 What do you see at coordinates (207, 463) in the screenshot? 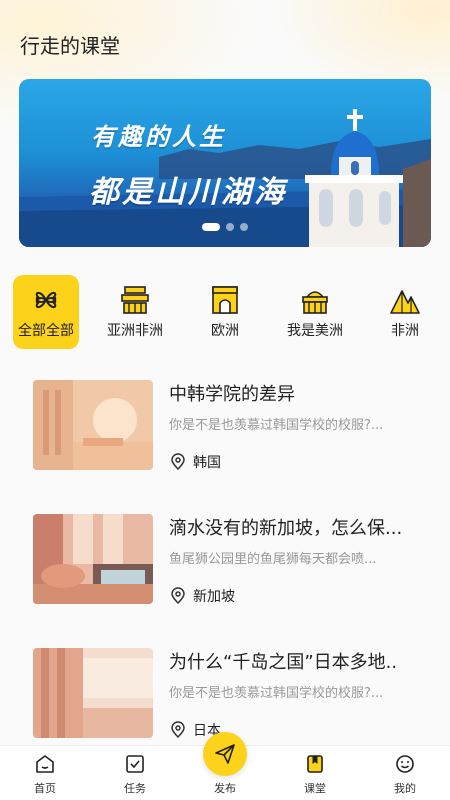
I see `location-text: 韩国` at bounding box center [207, 463].